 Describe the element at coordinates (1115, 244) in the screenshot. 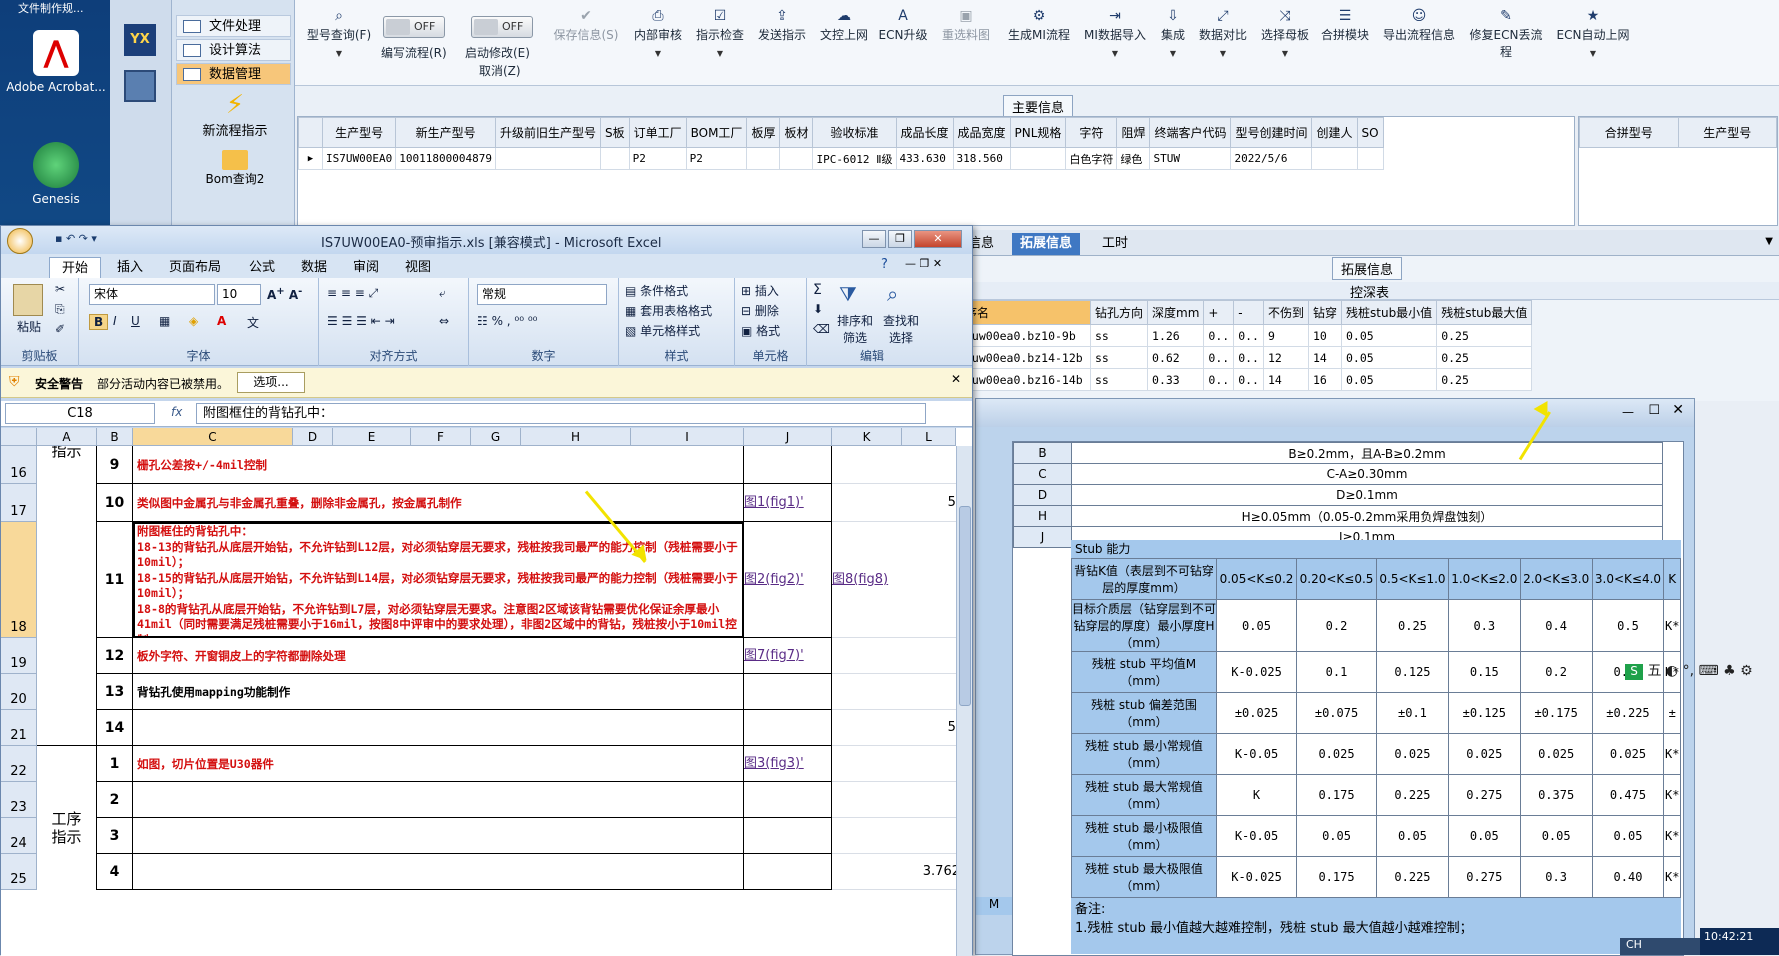

I see `tab-work-hours: 工时` at that location.